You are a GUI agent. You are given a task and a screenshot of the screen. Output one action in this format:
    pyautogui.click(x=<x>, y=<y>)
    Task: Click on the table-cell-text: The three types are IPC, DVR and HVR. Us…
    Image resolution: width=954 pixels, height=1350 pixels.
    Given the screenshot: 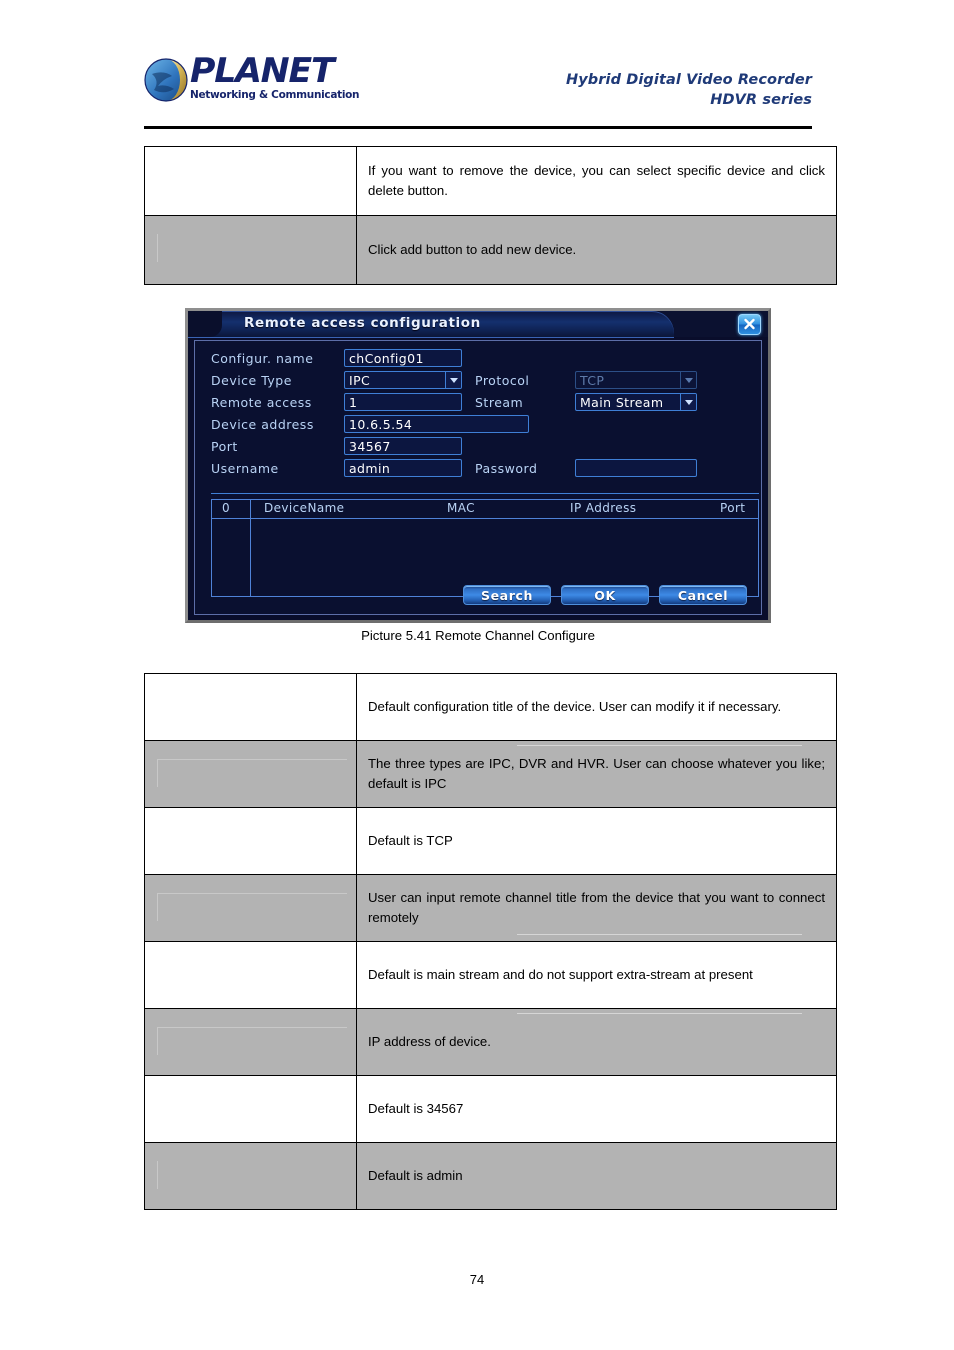 What is the action you would take?
    pyautogui.click(x=596, y=773)
    